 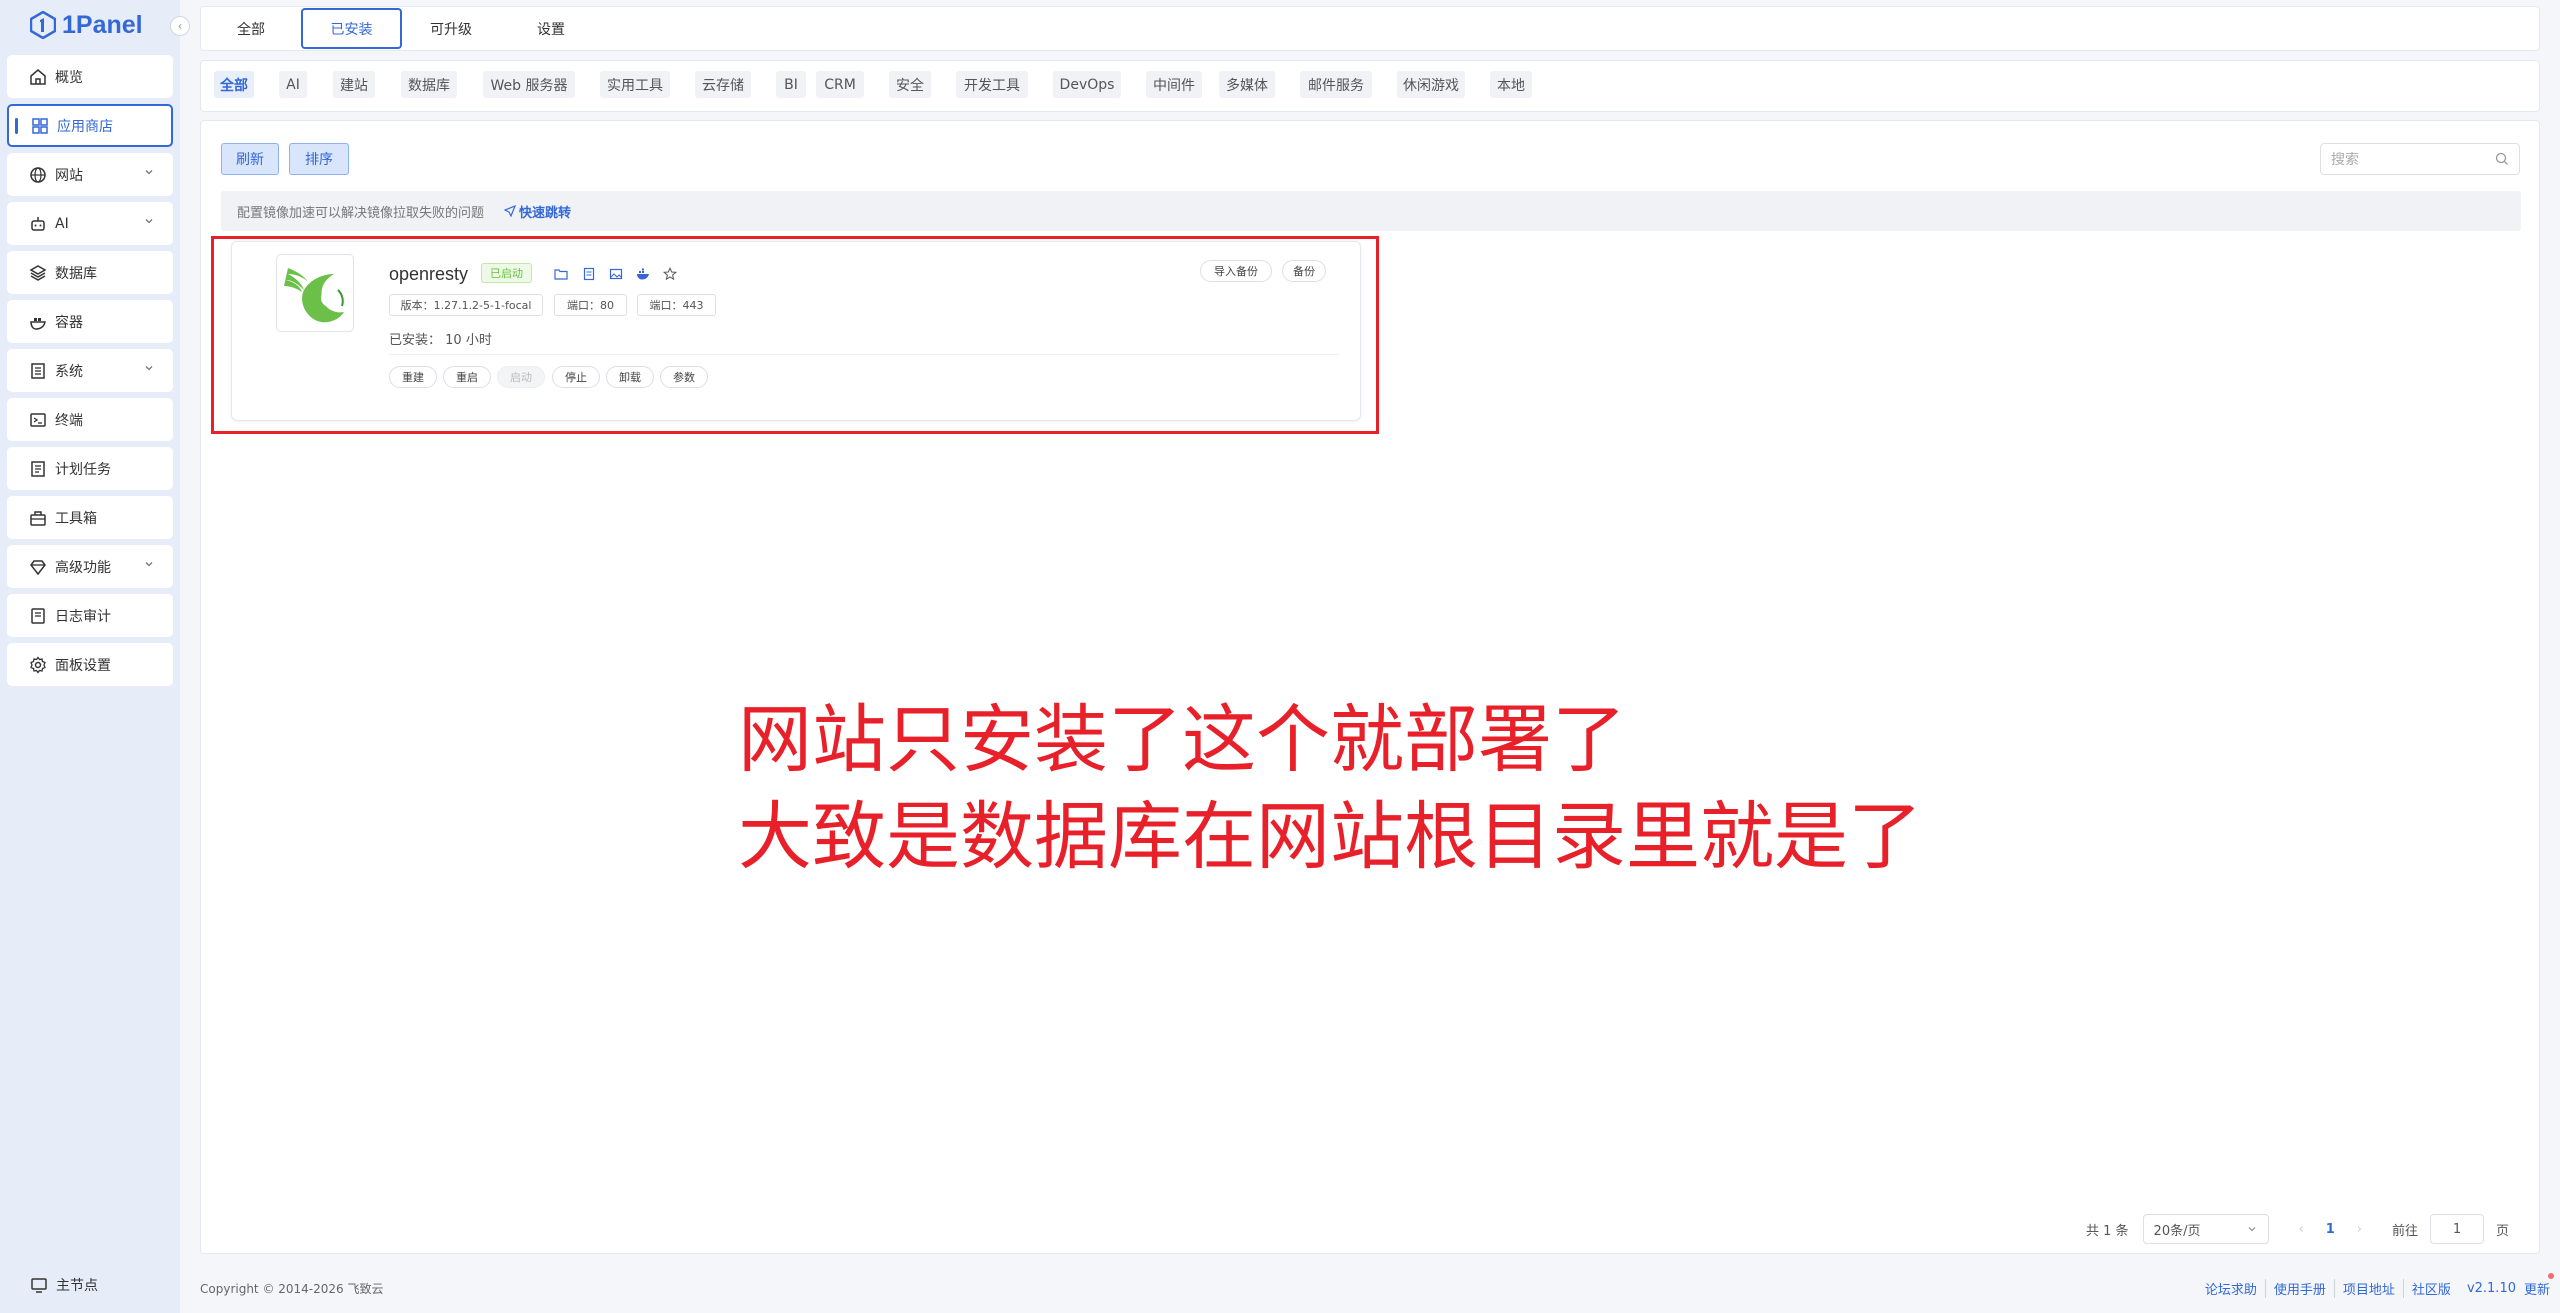 I want to click on sidebar-item-label: 网站, so click(x=69, y=175).